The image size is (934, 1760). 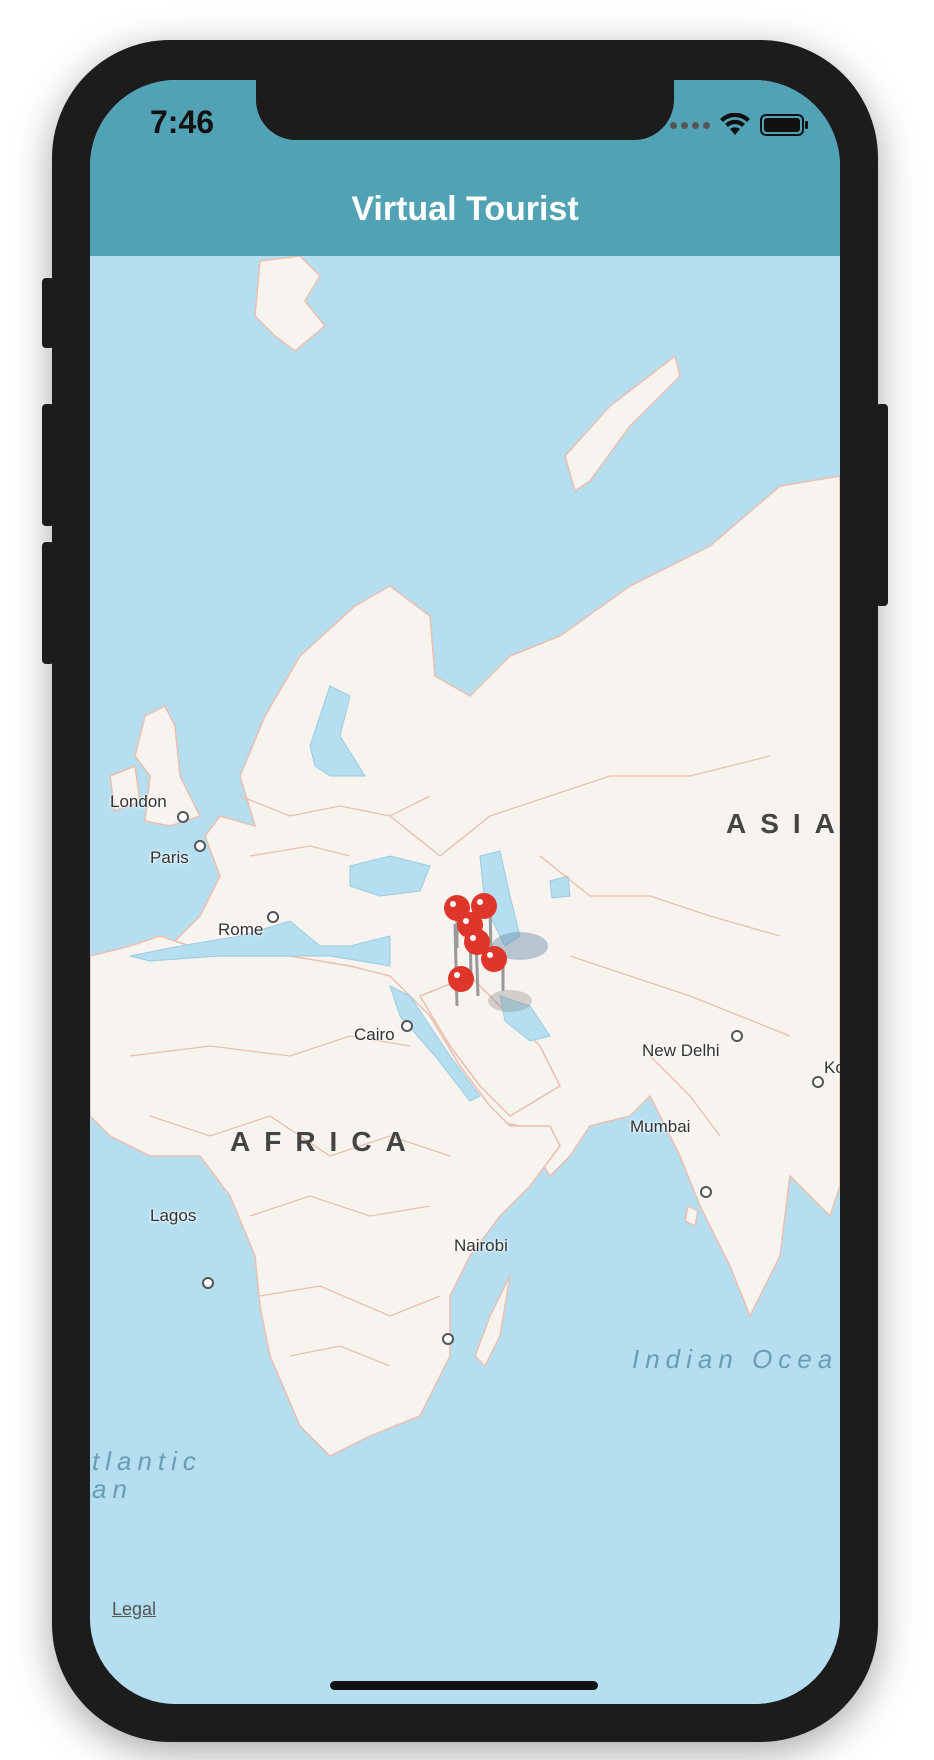 I want to click on city-label-cairo: Cairo, so click(x=374, y=1034).